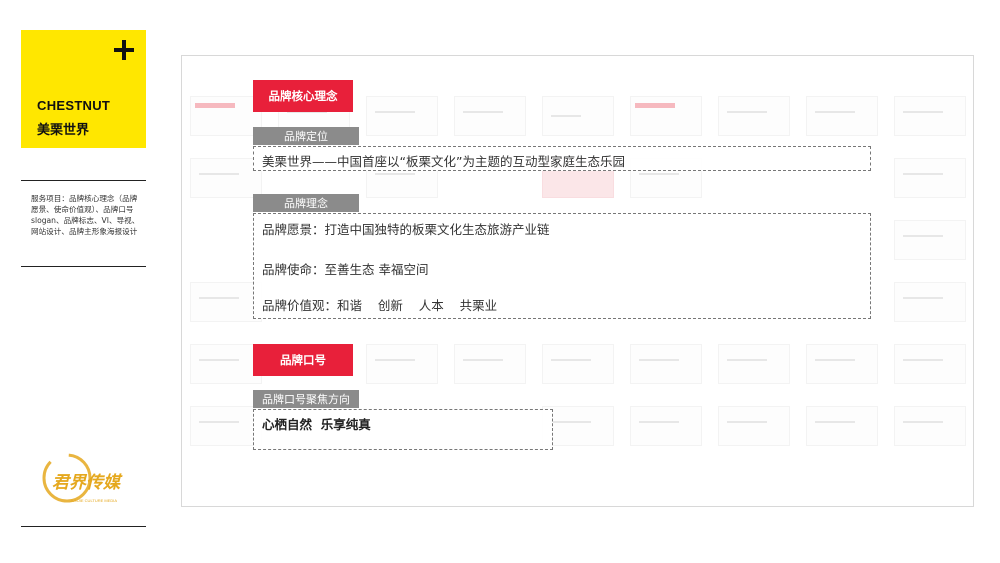  I want to click on positioning-box: 美栗世界——中国首座以“板栗文化”为主题的互动型家庭生态乐园, so click(562, 158).